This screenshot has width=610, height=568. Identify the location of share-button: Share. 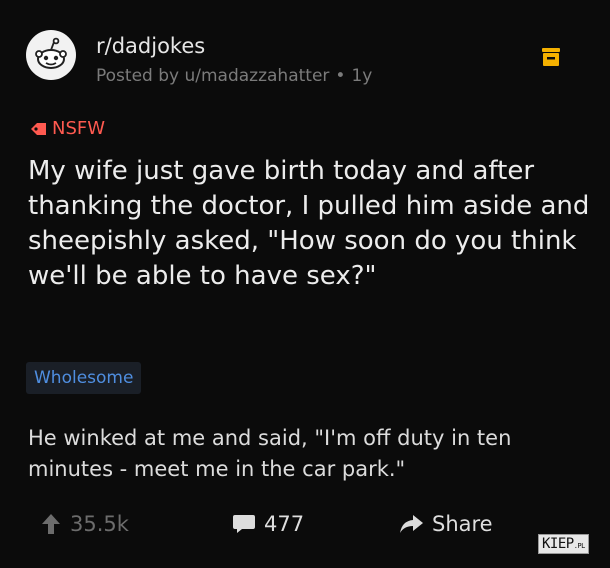
(445, 524).